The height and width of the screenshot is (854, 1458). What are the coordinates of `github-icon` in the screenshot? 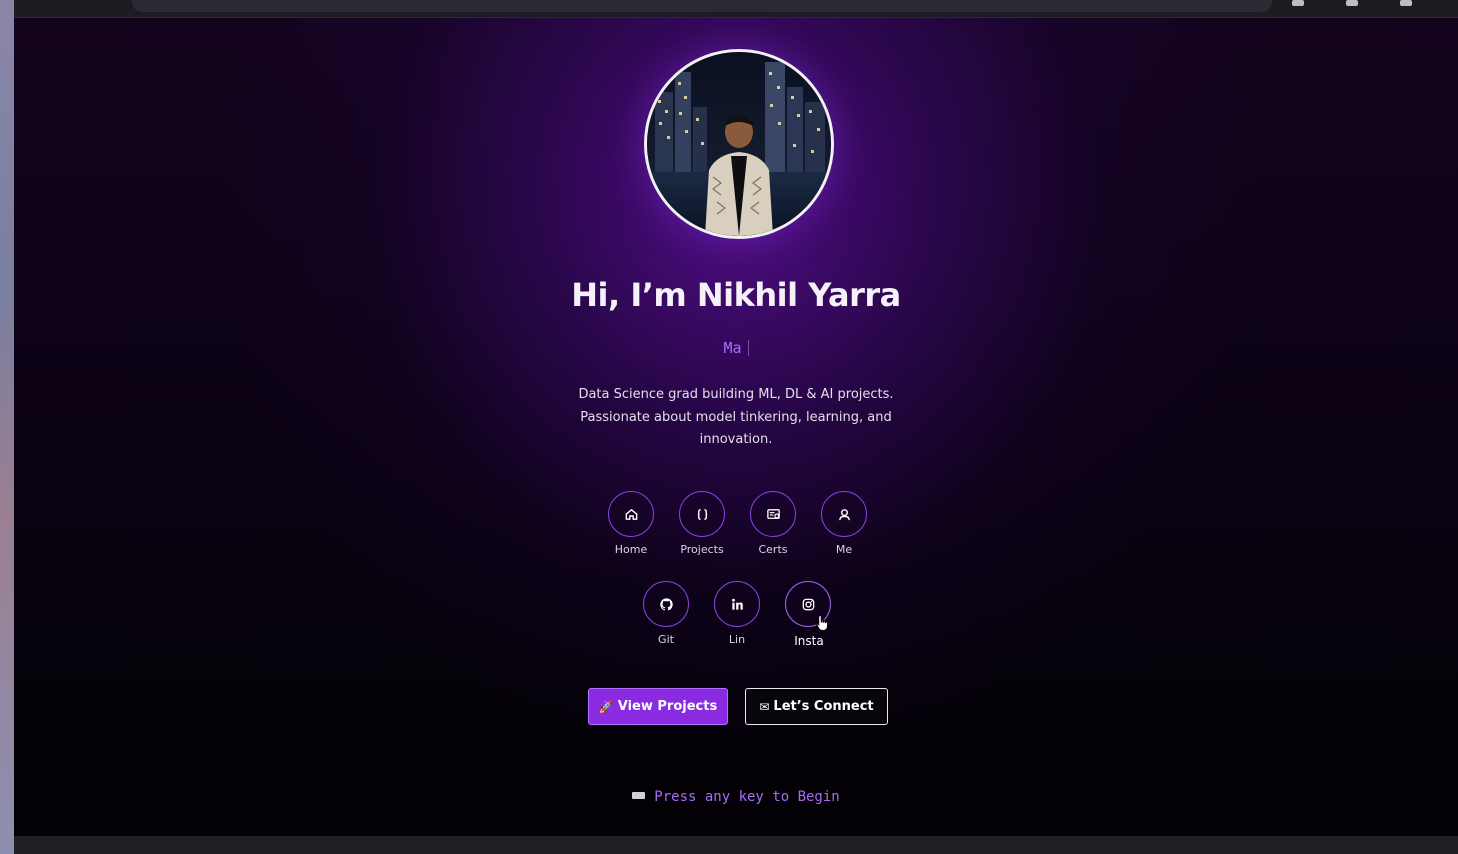 It's located at (666, 603).